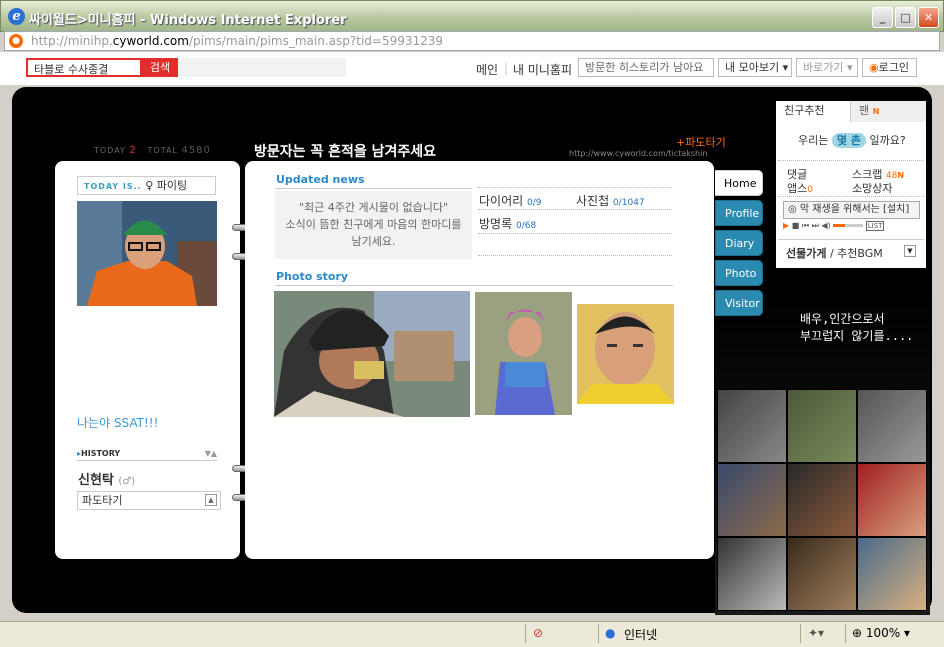 This screenshot has height=647, width=944. I want to click on pado-select: 파도타기 ▲, so click(149, 500).